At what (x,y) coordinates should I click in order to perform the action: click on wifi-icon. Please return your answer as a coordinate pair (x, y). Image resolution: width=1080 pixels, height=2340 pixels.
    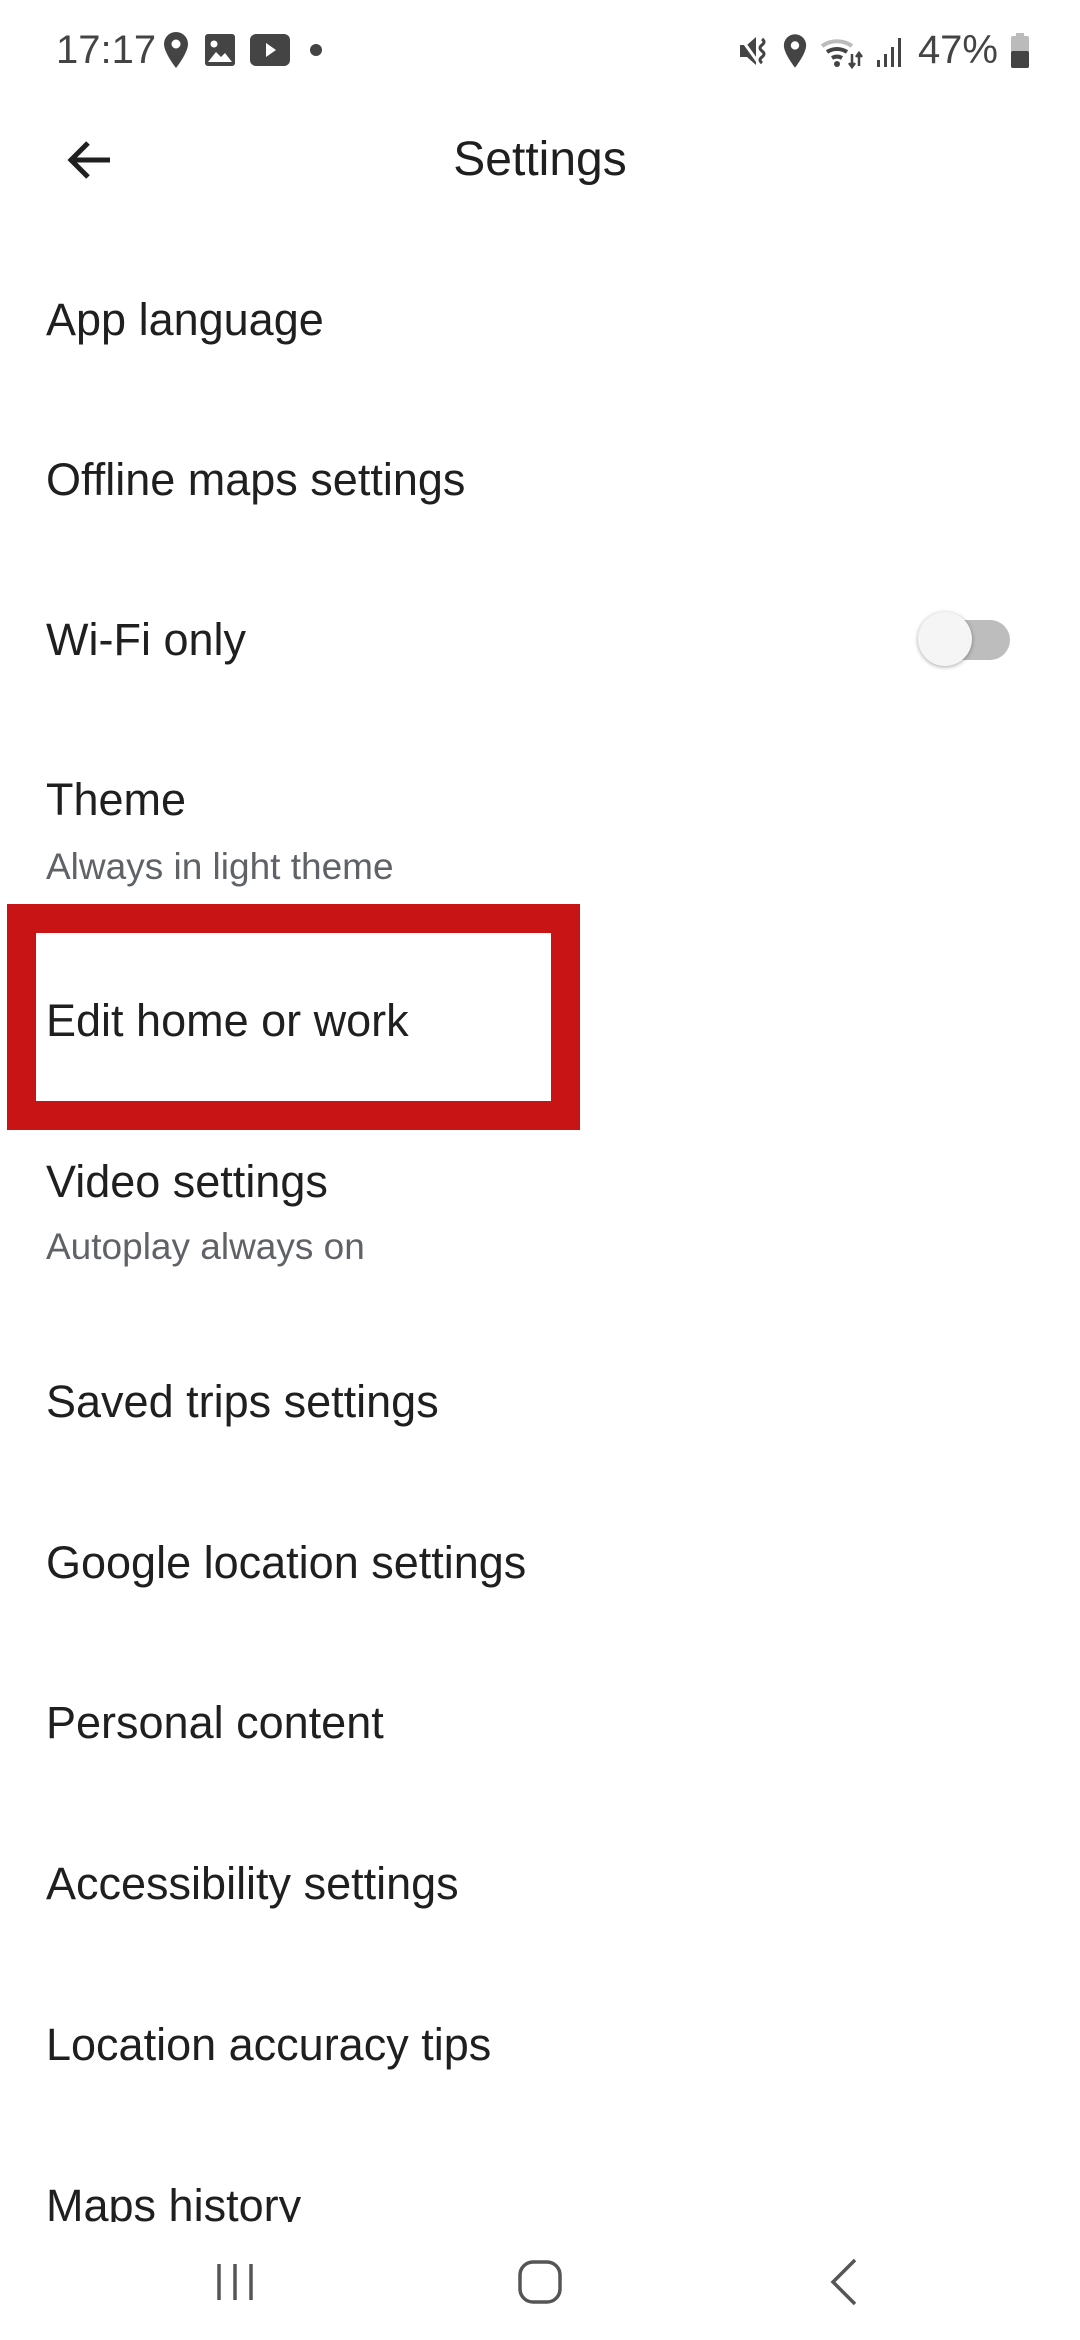
    Looking at the image, I should click on (841, 53).